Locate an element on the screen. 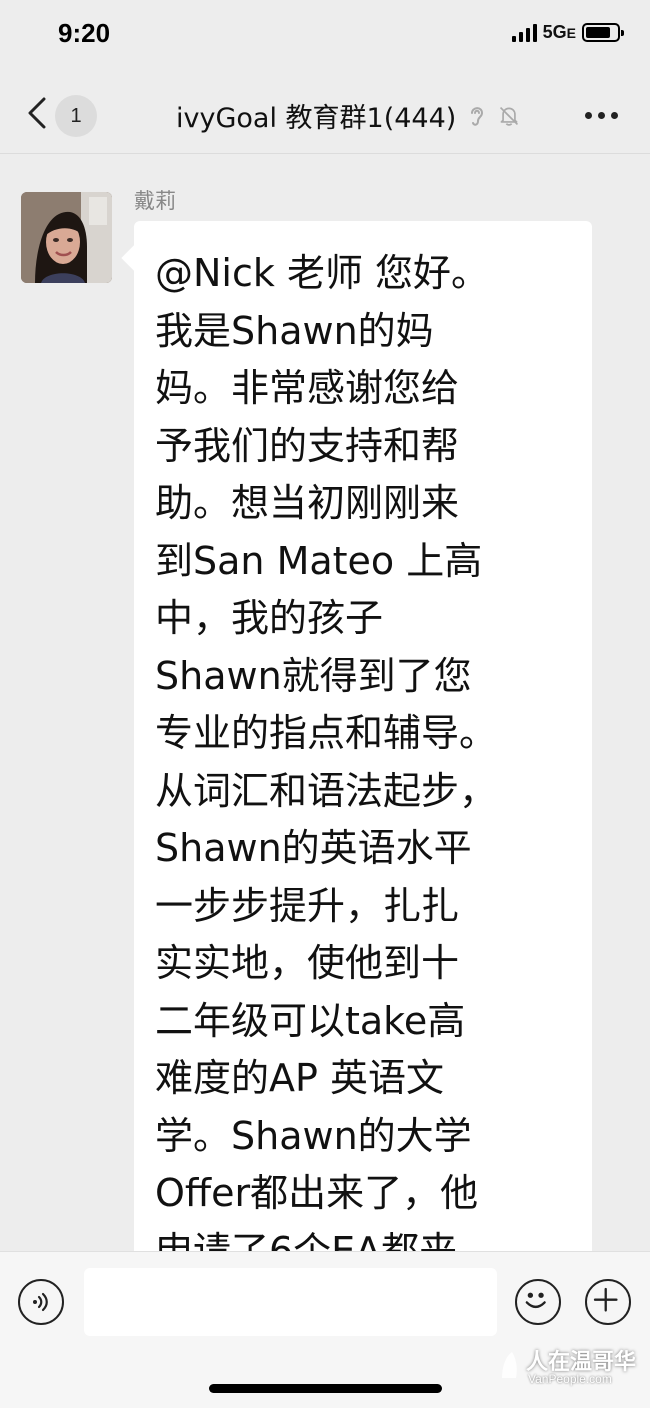 This screenshot has width=650, height=1408. message-line: 助。想当初刚刚来 is located at coordinates (307, 503).